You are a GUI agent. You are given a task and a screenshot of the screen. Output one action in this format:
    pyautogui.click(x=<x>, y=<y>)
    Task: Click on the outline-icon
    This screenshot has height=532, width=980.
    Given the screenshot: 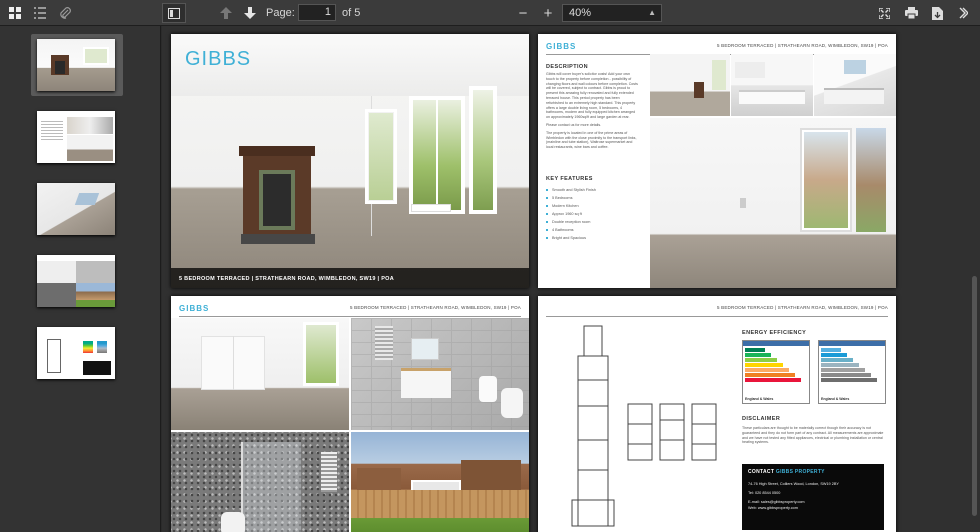 What is the action you would take?
    pyautogui.click(x=40, y=13)
    